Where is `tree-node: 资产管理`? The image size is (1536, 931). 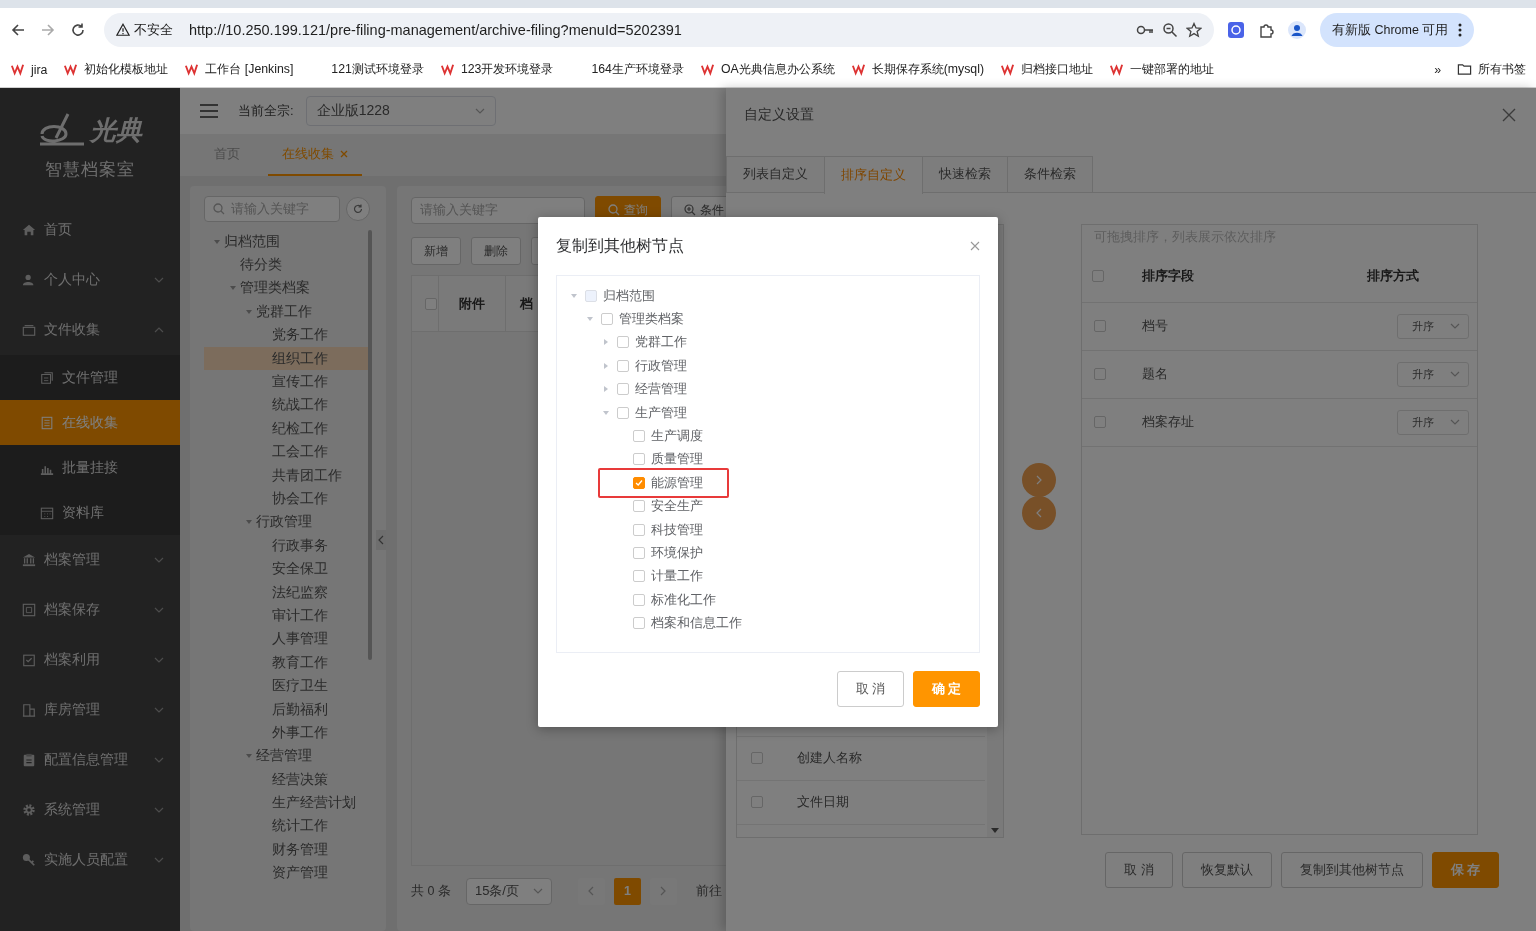 tree-node: 资产管理 is located at coordinates (288, 873).